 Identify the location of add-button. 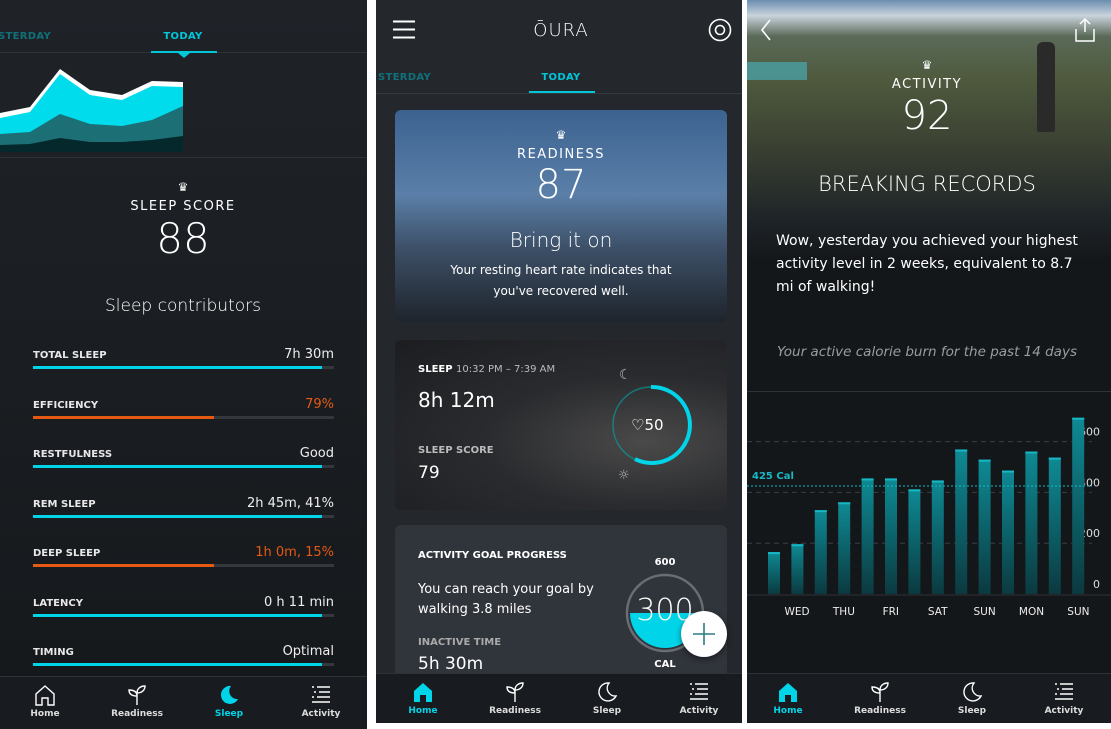
(704, 634).